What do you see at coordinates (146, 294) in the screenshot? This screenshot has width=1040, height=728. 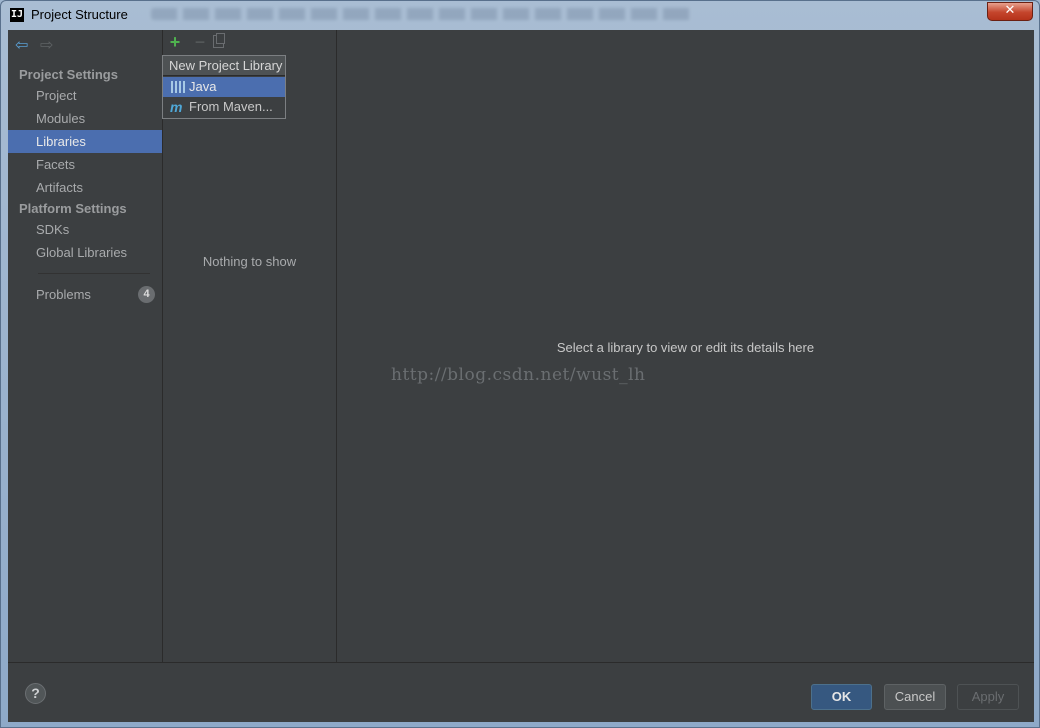 I see `problems-count-badge: 4` at bounding box center [146, 294].